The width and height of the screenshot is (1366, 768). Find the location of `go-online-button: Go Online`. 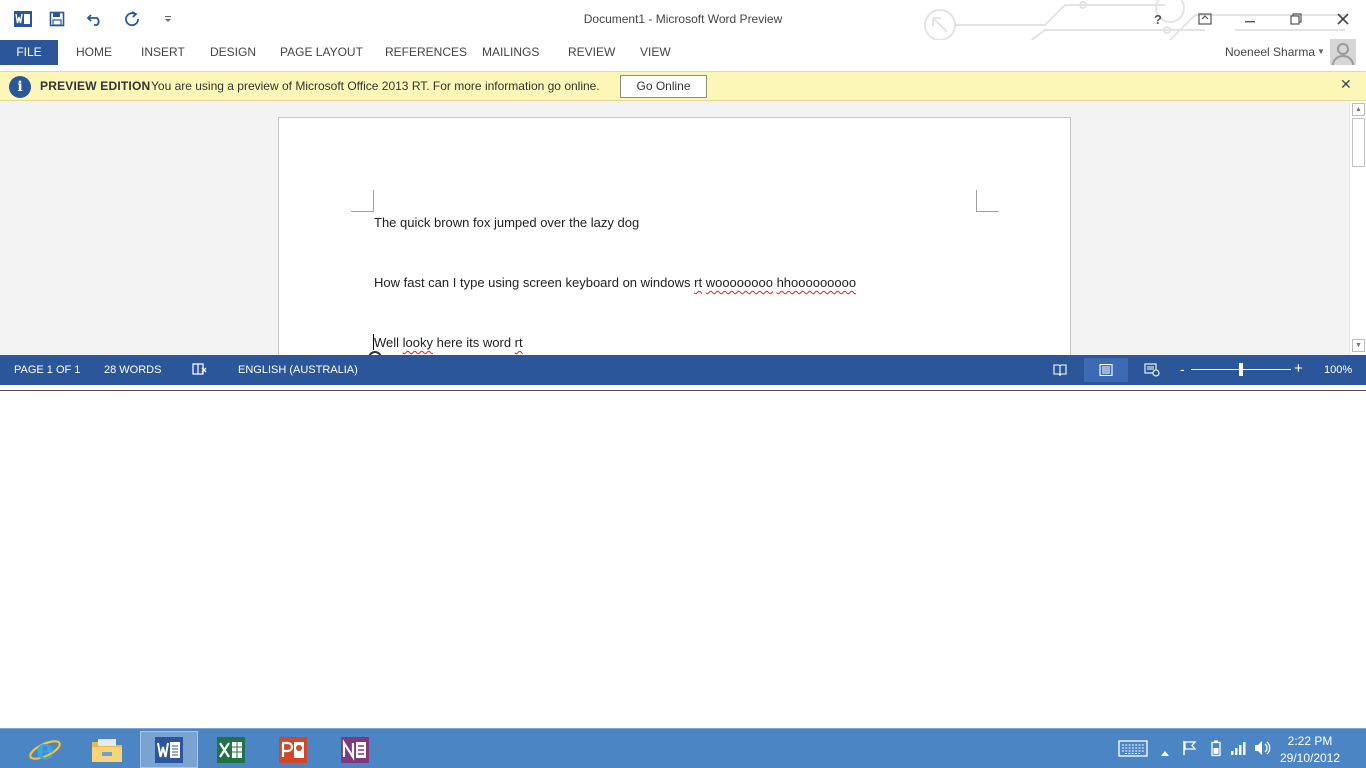

go-online-button: Go Online is located at coordinates (663, 86).